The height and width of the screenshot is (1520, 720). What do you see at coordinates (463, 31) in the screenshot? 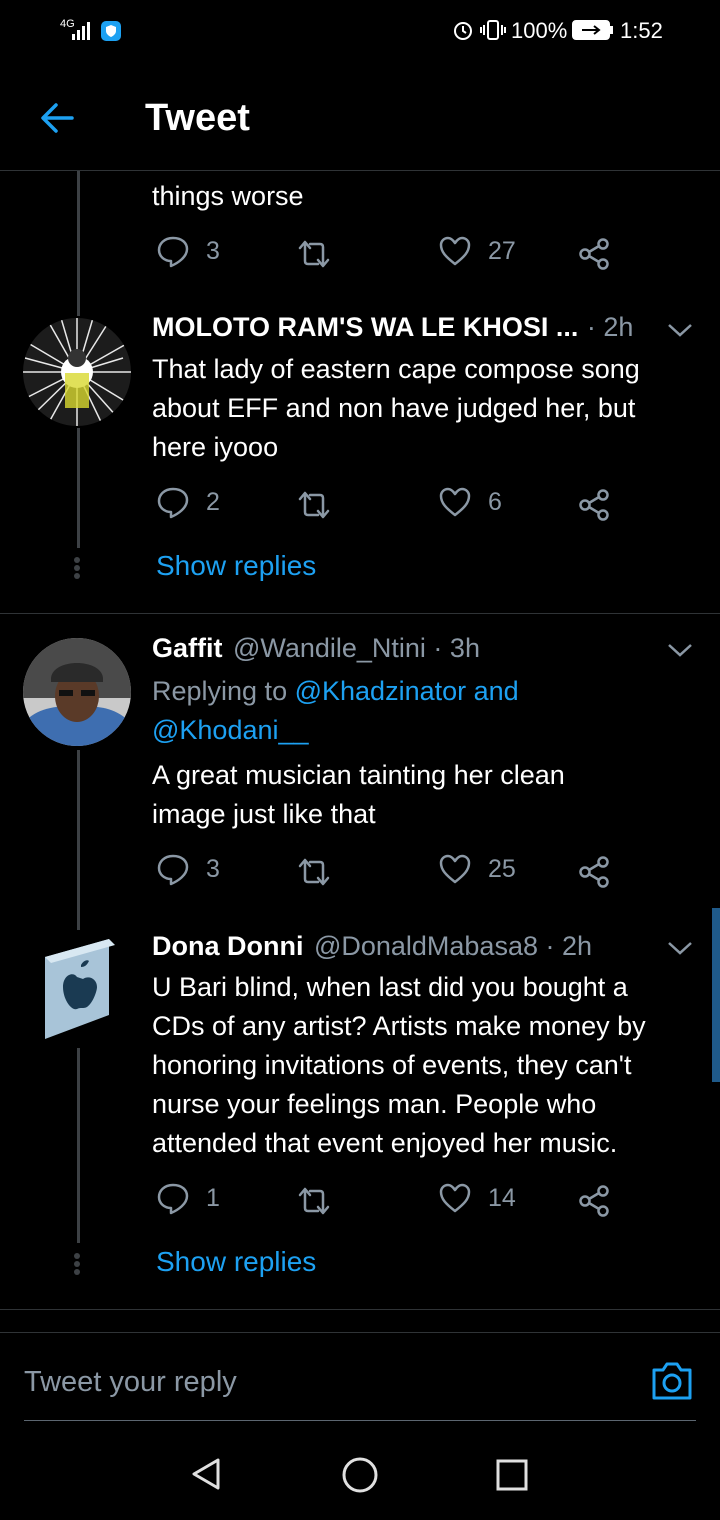
I see `alarm-icon` at bounding box center [463, 31].